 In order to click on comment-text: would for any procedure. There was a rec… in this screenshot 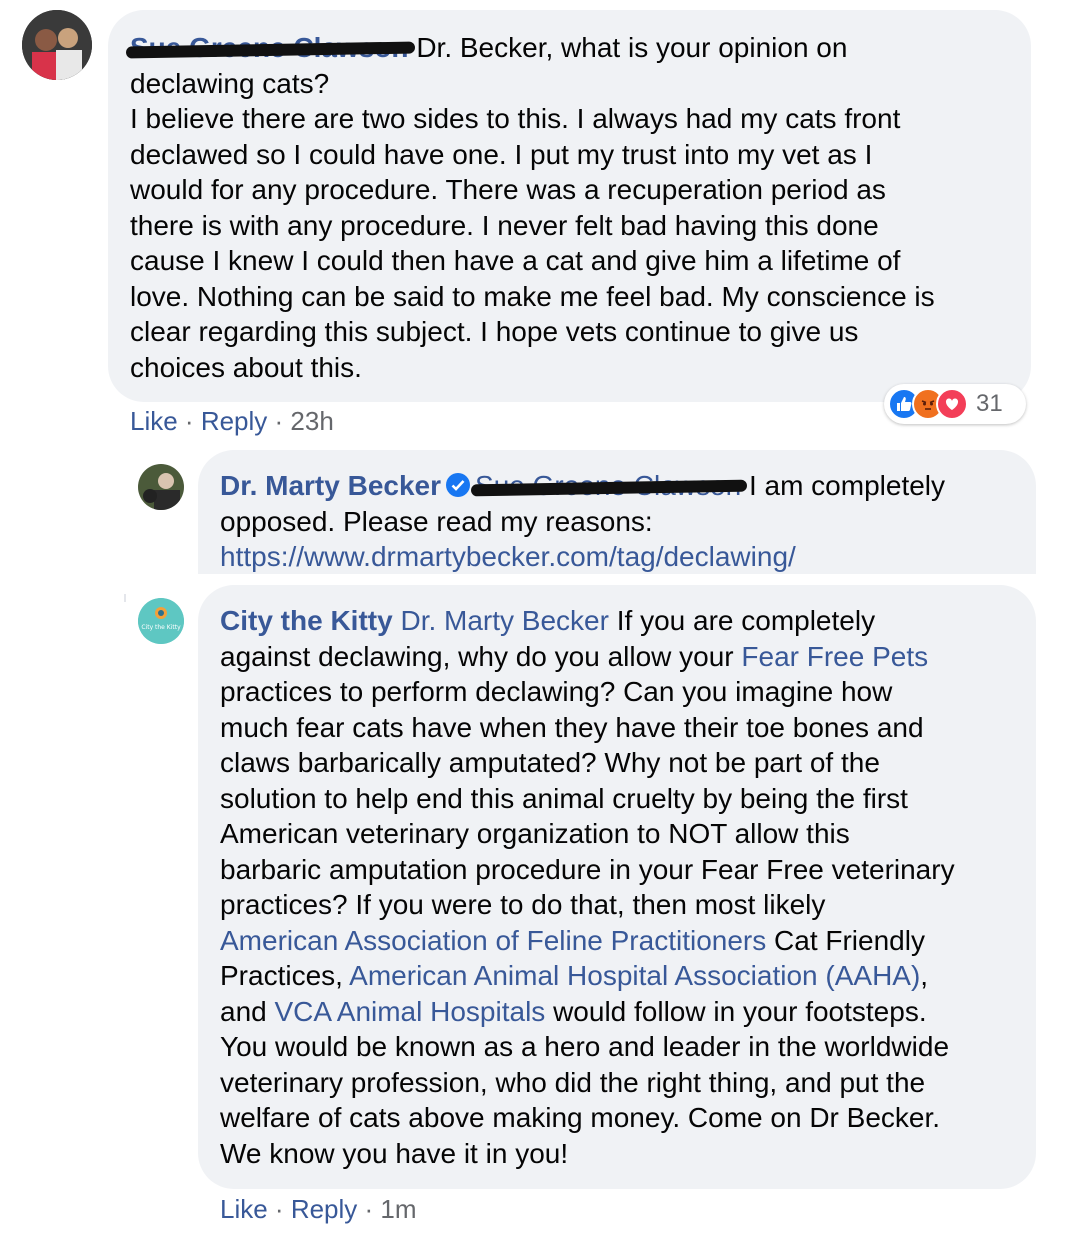, I will do `click(508, 189)`.